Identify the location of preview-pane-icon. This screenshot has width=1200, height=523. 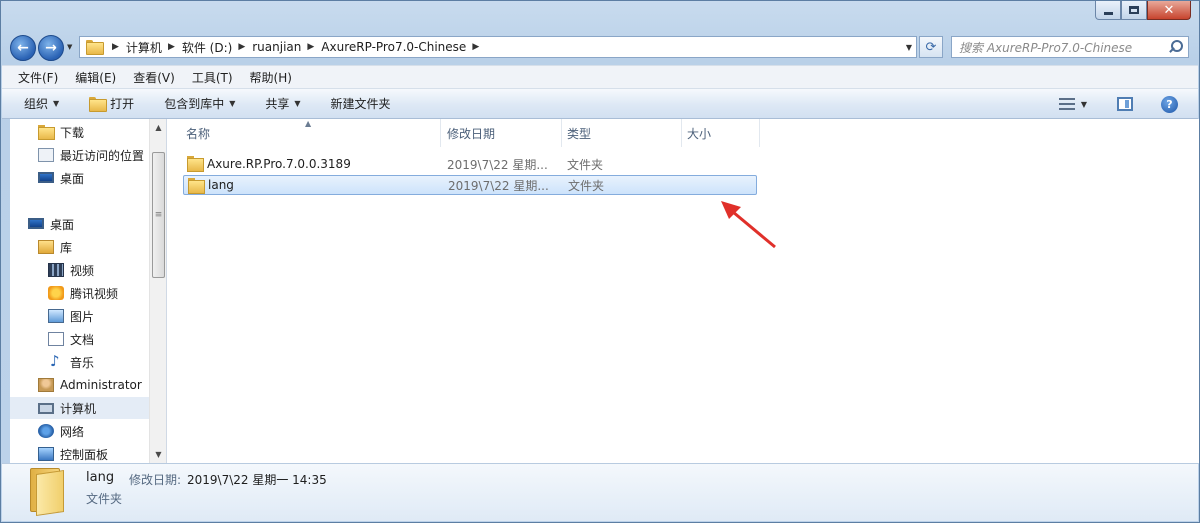
(1125, 104).